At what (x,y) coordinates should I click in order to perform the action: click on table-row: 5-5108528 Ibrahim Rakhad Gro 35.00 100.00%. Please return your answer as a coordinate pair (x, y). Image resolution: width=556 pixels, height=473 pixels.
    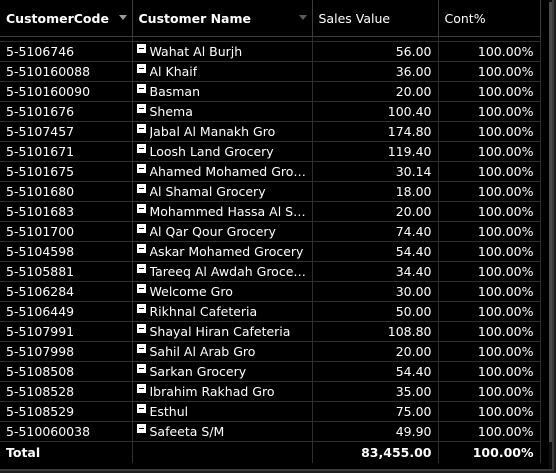
    Looking at the image, I should click on (270, 391).